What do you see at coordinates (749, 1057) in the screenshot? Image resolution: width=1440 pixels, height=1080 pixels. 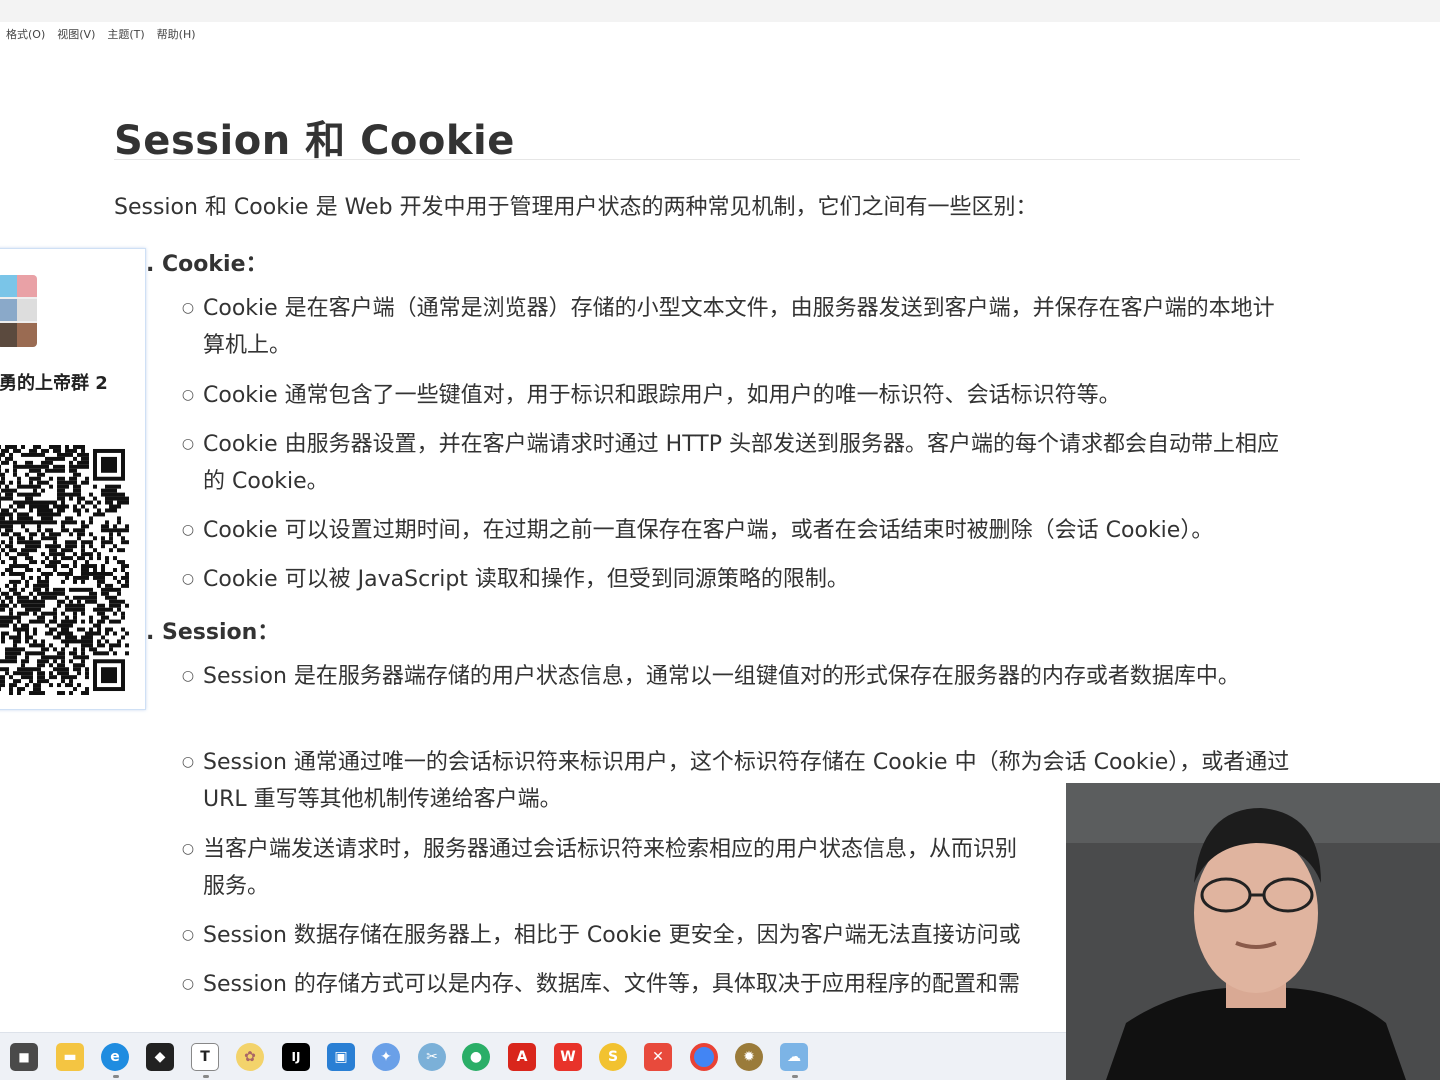 I see `fruit-icon: ✹` at bounding box center [749, 1057].